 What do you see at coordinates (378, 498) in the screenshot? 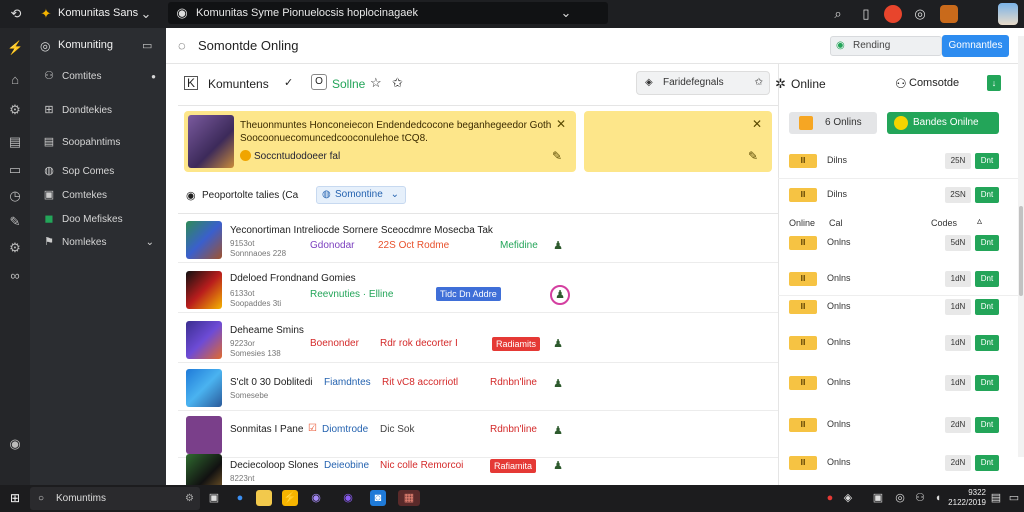
I see `store-icon: ◙` at bounding box center [378, 498].